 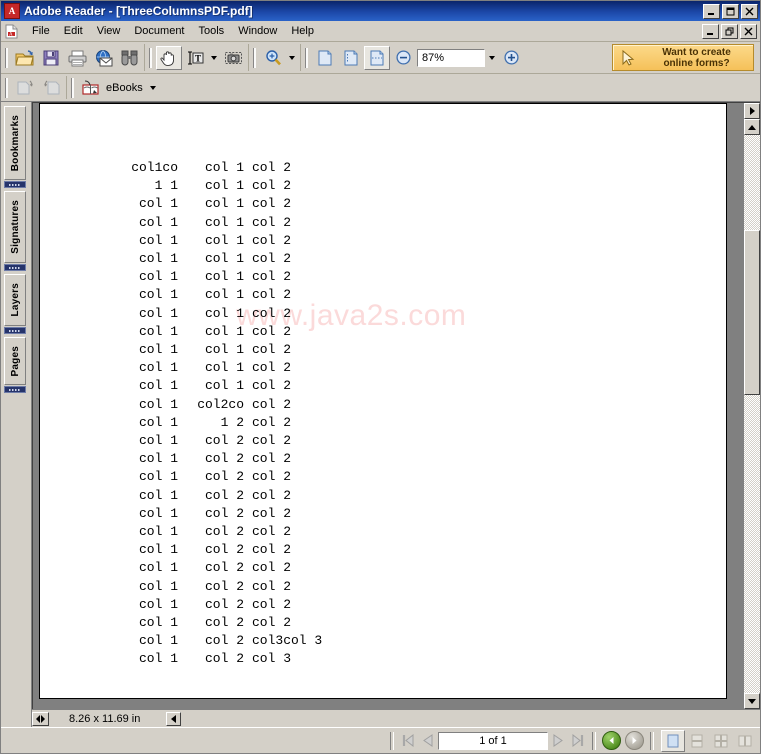 I want to click on status-bar: 1 of 1, so click(x=380, y=740).